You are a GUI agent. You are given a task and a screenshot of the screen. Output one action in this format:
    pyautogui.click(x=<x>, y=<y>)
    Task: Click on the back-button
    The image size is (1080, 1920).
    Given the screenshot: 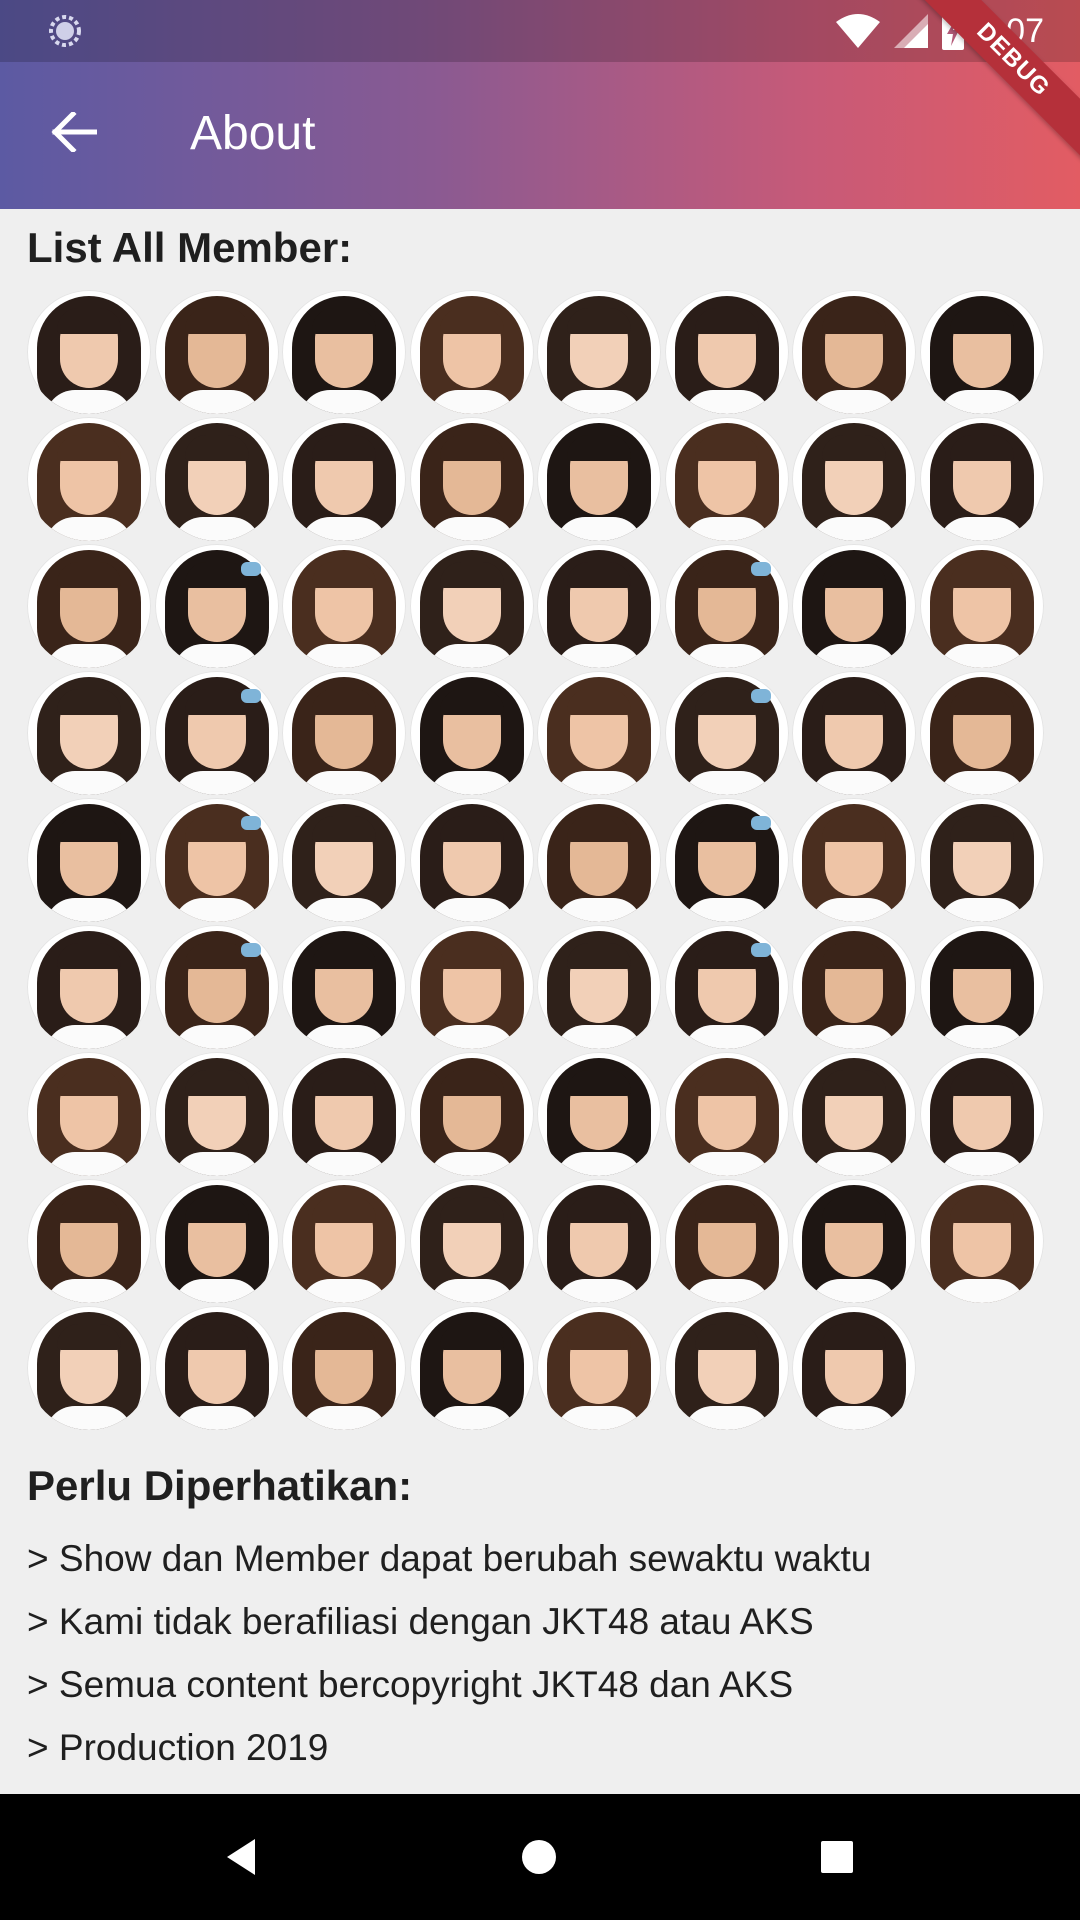 What is the action you would take?
    pyautogui.click(x=74, y=132)
    